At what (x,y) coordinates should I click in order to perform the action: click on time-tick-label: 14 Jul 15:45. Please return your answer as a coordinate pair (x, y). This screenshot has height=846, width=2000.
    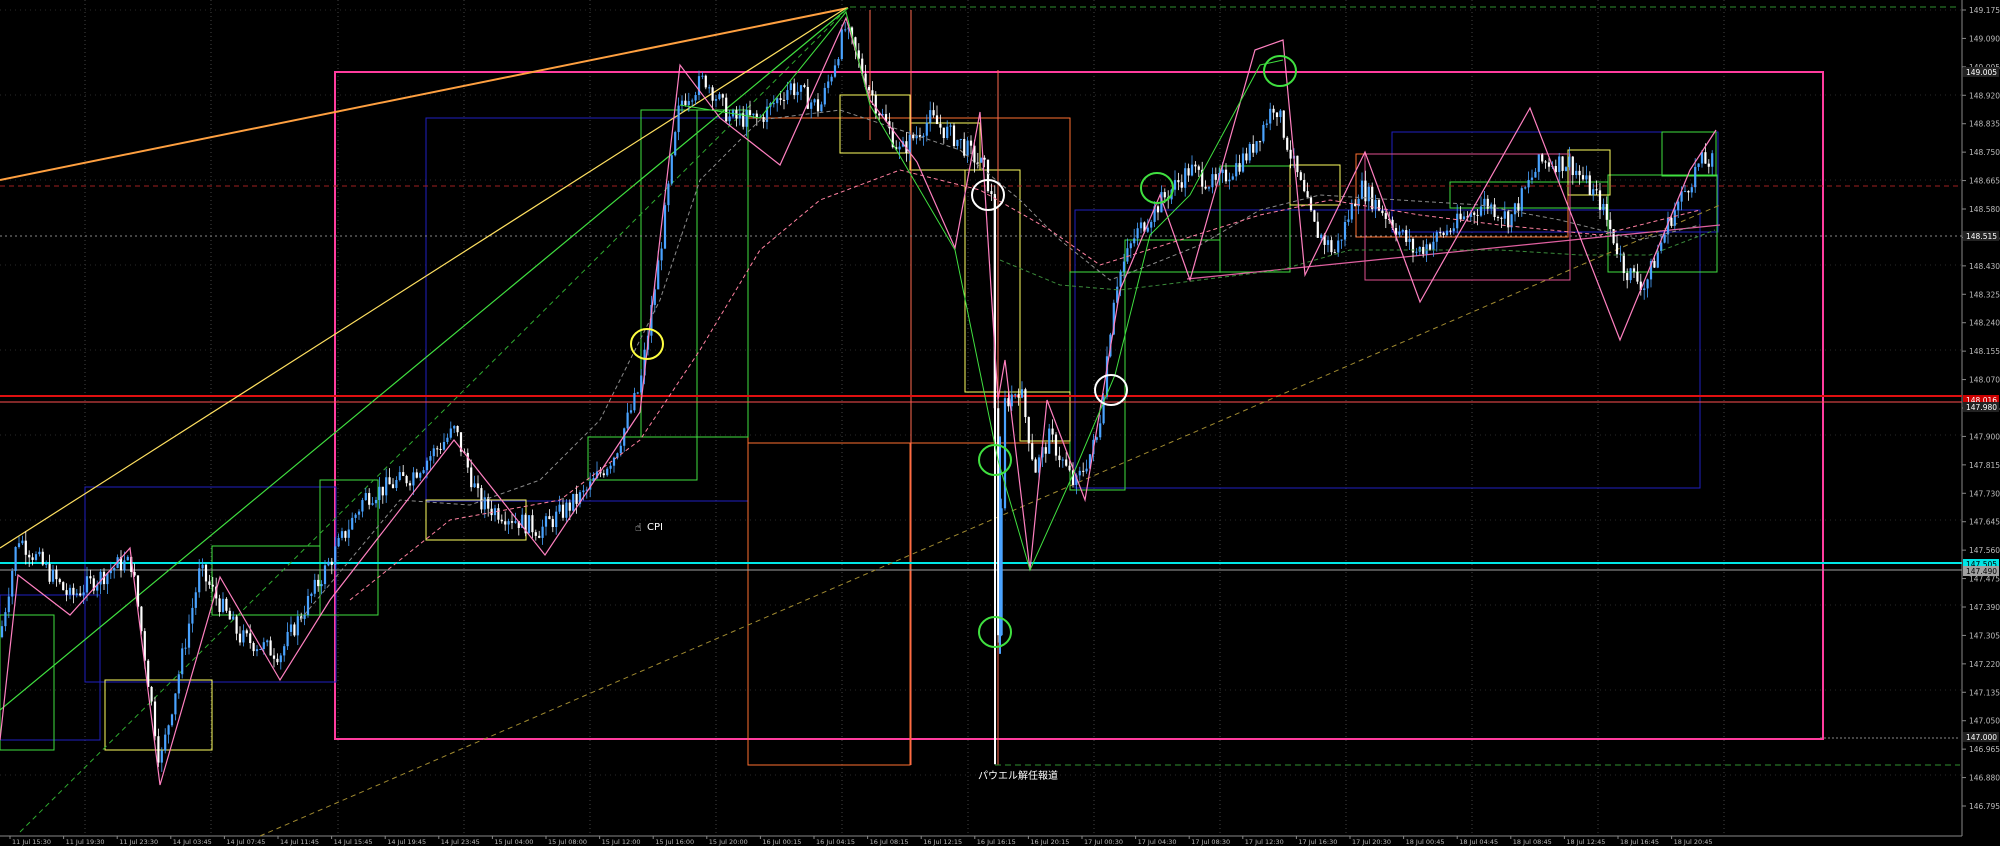
    Looking at the image, I should click on (353, 842).